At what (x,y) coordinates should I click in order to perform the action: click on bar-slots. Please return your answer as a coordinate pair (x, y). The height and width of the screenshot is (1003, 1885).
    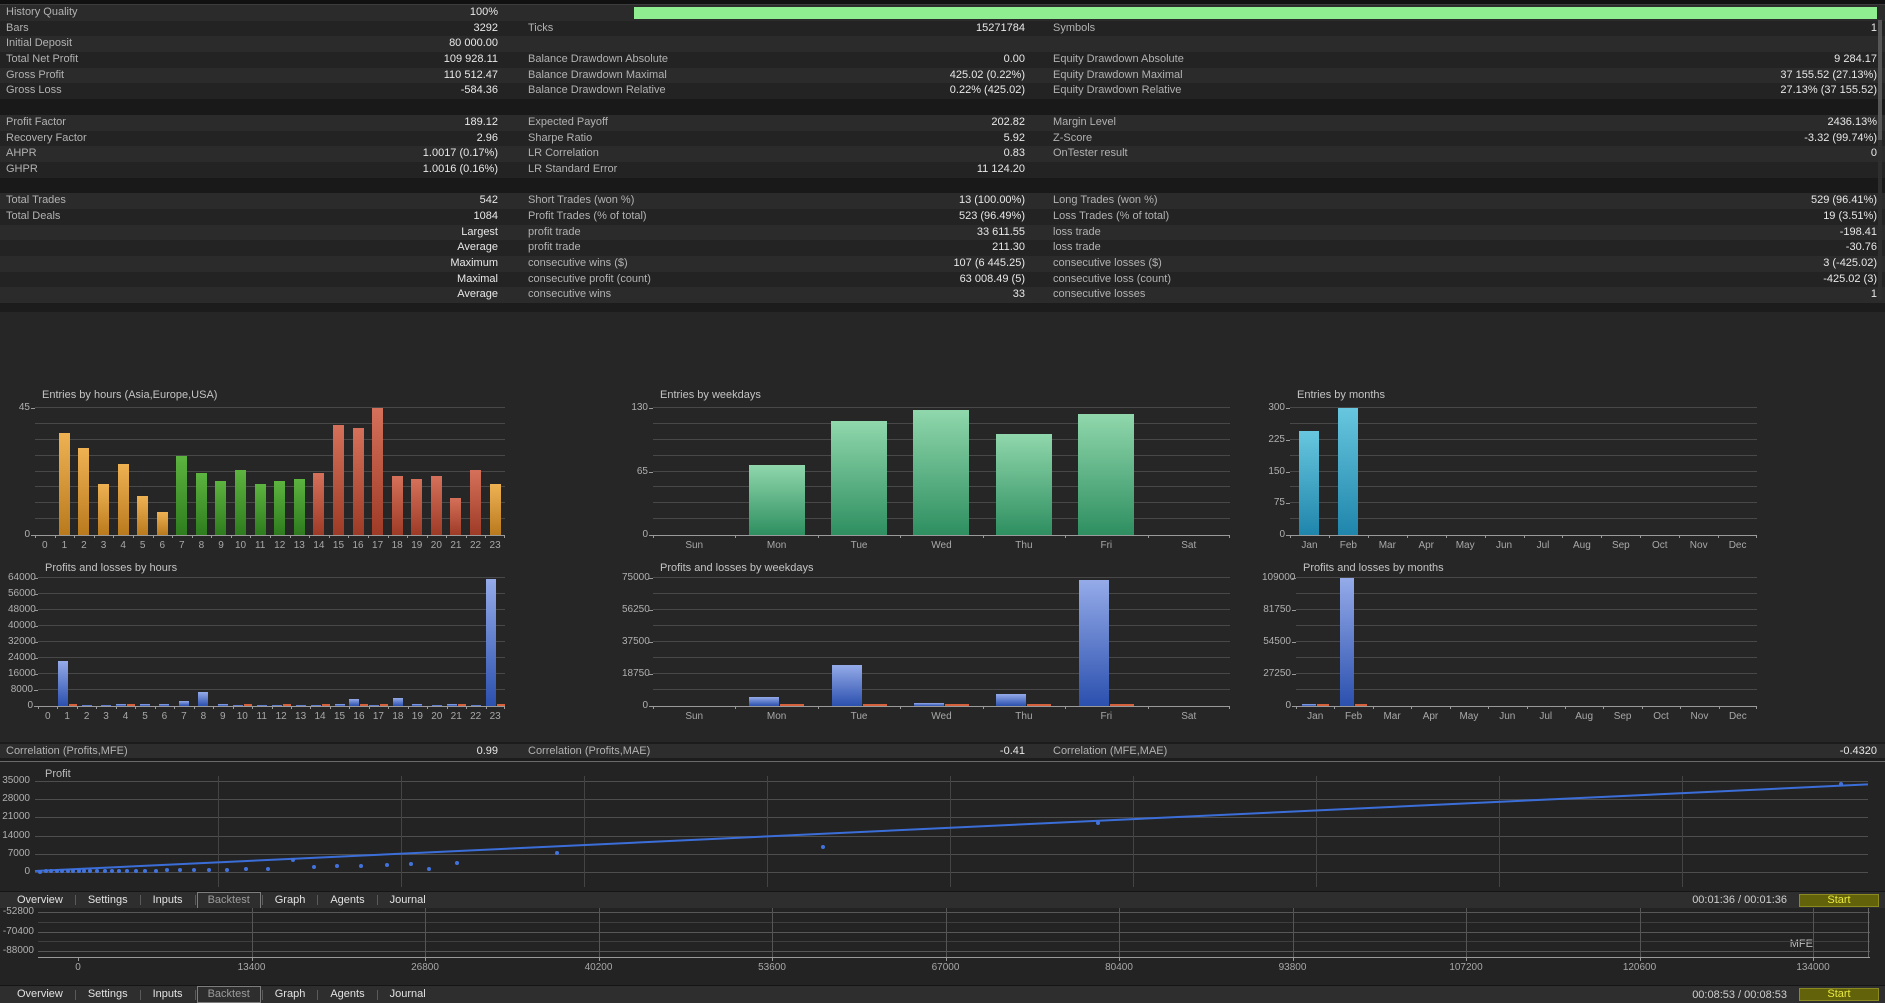
    Looking at the image, I should click on (1526, 642).